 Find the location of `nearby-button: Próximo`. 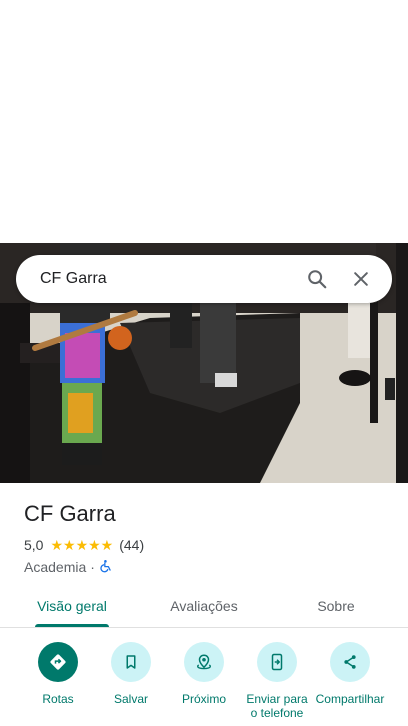

nearby-button: Próximo is located at coordinates (204, 674).